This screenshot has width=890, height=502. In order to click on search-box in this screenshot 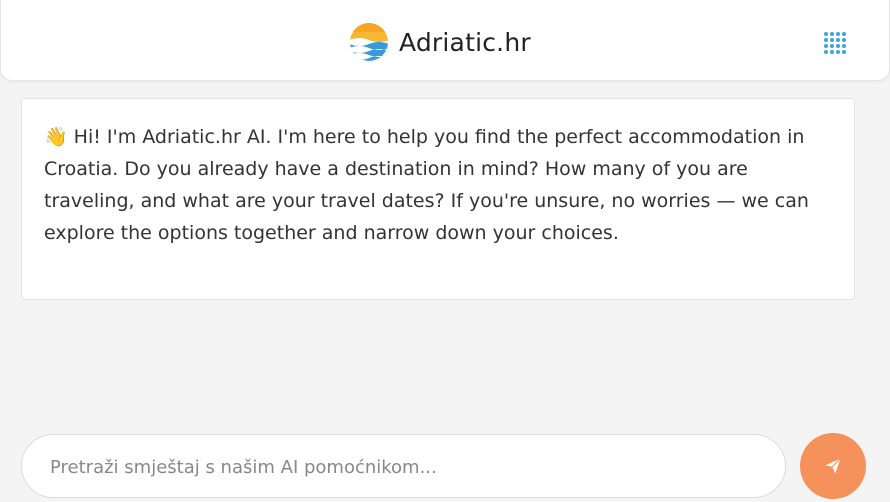, I will do `click(403, 466)`.